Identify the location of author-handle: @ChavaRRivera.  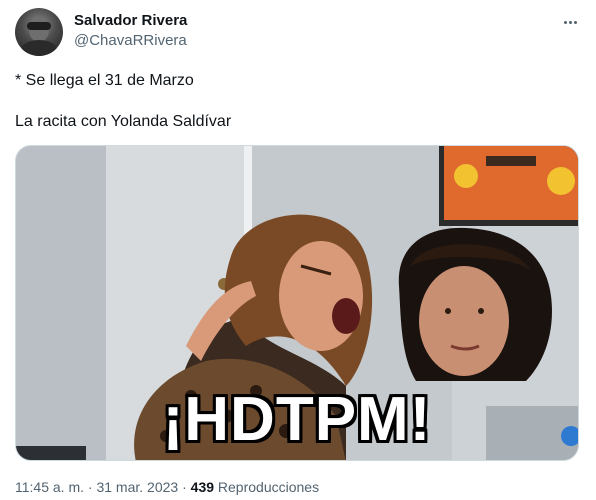
(130, 40).